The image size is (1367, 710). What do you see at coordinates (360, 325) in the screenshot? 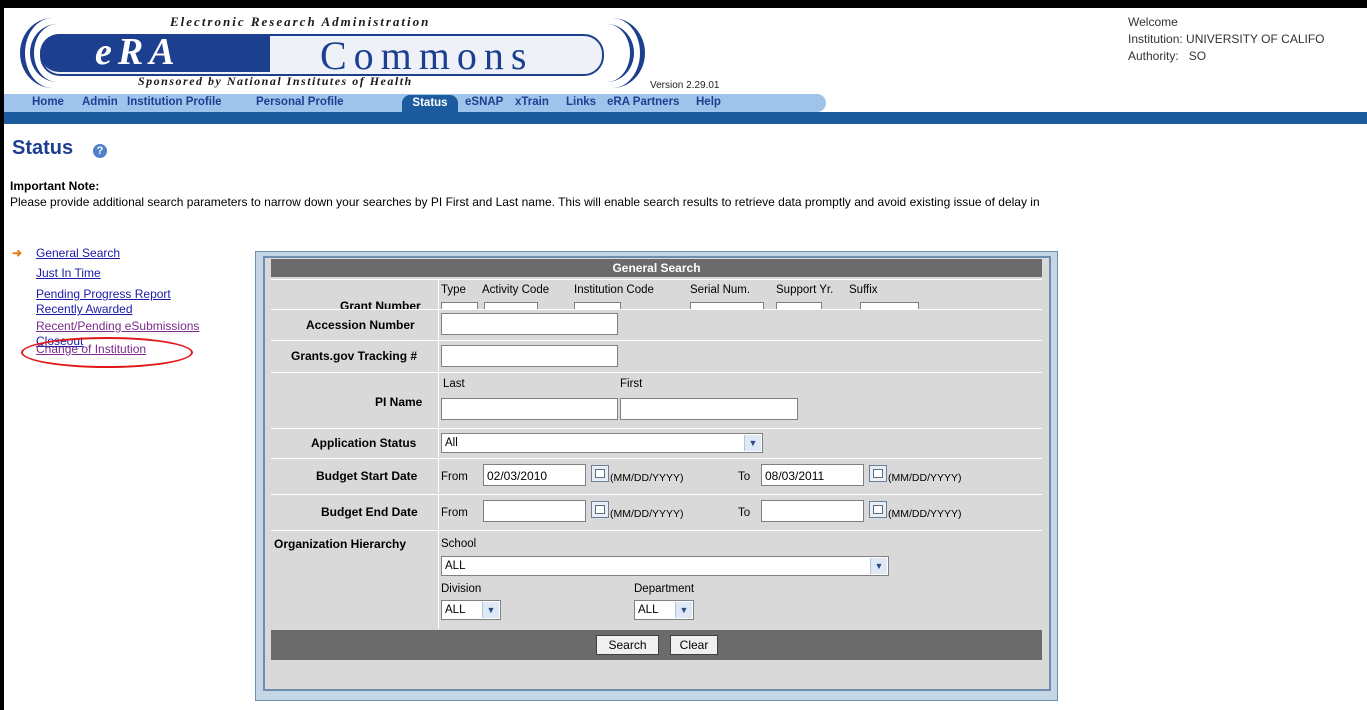
I see `accession-number-label: Accession Number` at bounding box center [360, 325].